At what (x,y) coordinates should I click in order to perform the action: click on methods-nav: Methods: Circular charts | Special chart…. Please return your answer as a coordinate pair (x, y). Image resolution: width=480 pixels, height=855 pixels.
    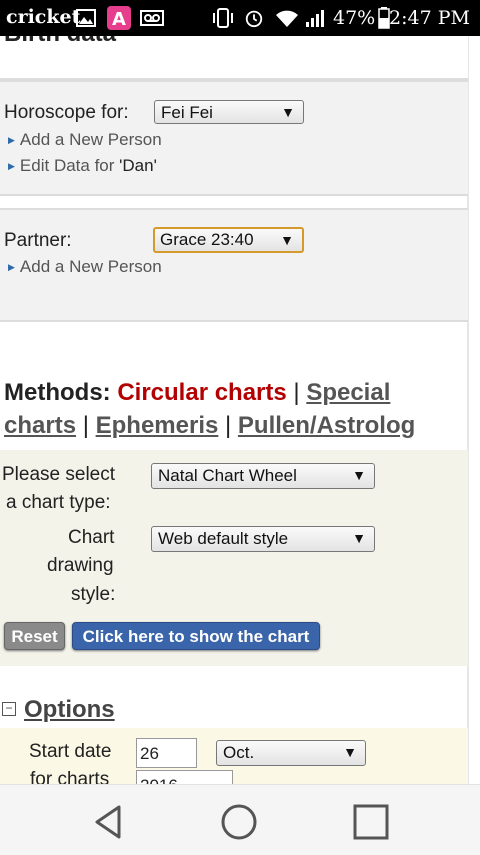
    Looking at the image, I should click on (234, 409).